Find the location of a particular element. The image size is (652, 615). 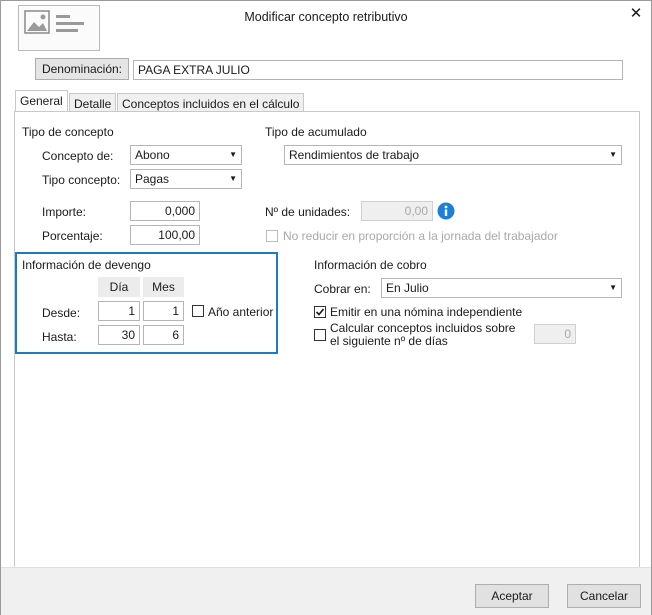

dia-column-header: Día is located at coordinates (119, 287).